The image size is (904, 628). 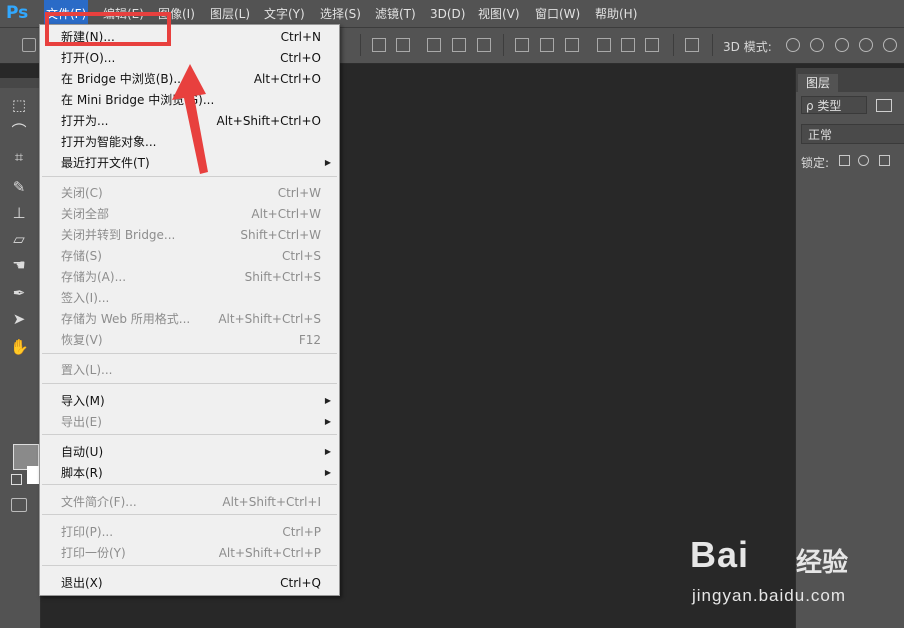 What do you see at coordinates (547, 45) in the screenshot?
I see `distribute-center-icon` at bounding box center [547, 45].